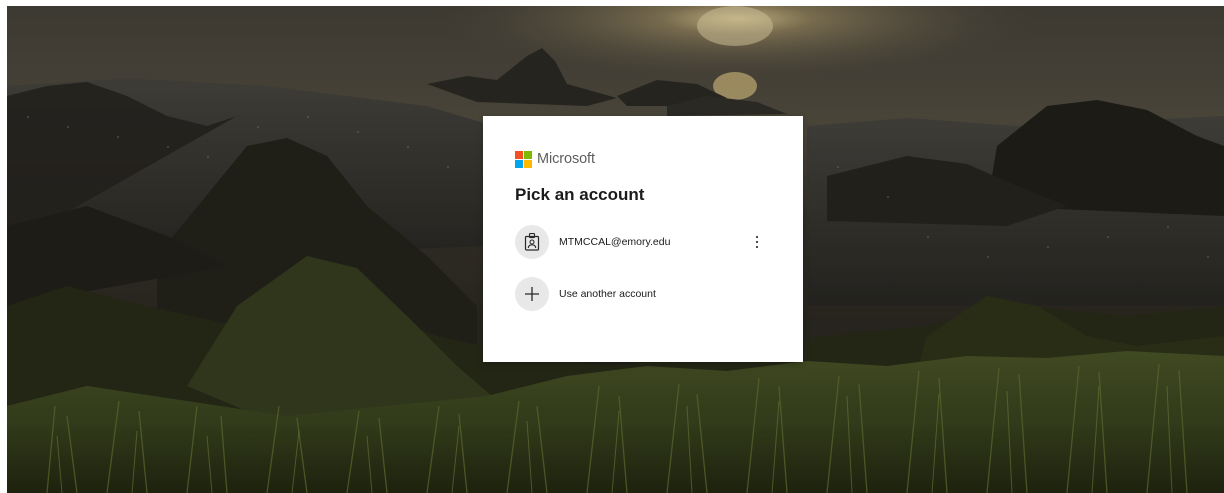  I want to click on account-avatar, so click(532, 242).